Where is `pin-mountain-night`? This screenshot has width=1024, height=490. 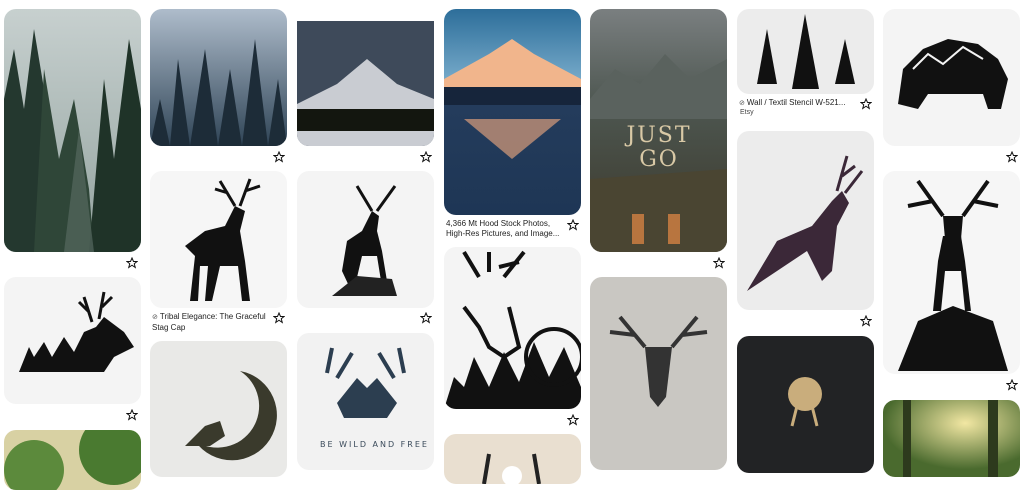
pin-mountain-night is located at coordinates (365, 77).